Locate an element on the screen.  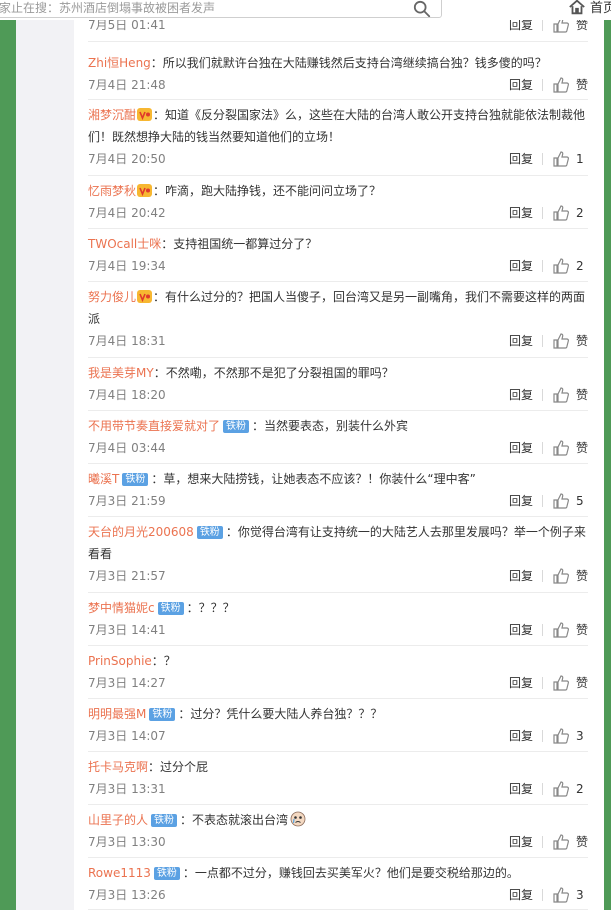
comment-time: 7月5日 01:41 is located at coordinates (127, 25).